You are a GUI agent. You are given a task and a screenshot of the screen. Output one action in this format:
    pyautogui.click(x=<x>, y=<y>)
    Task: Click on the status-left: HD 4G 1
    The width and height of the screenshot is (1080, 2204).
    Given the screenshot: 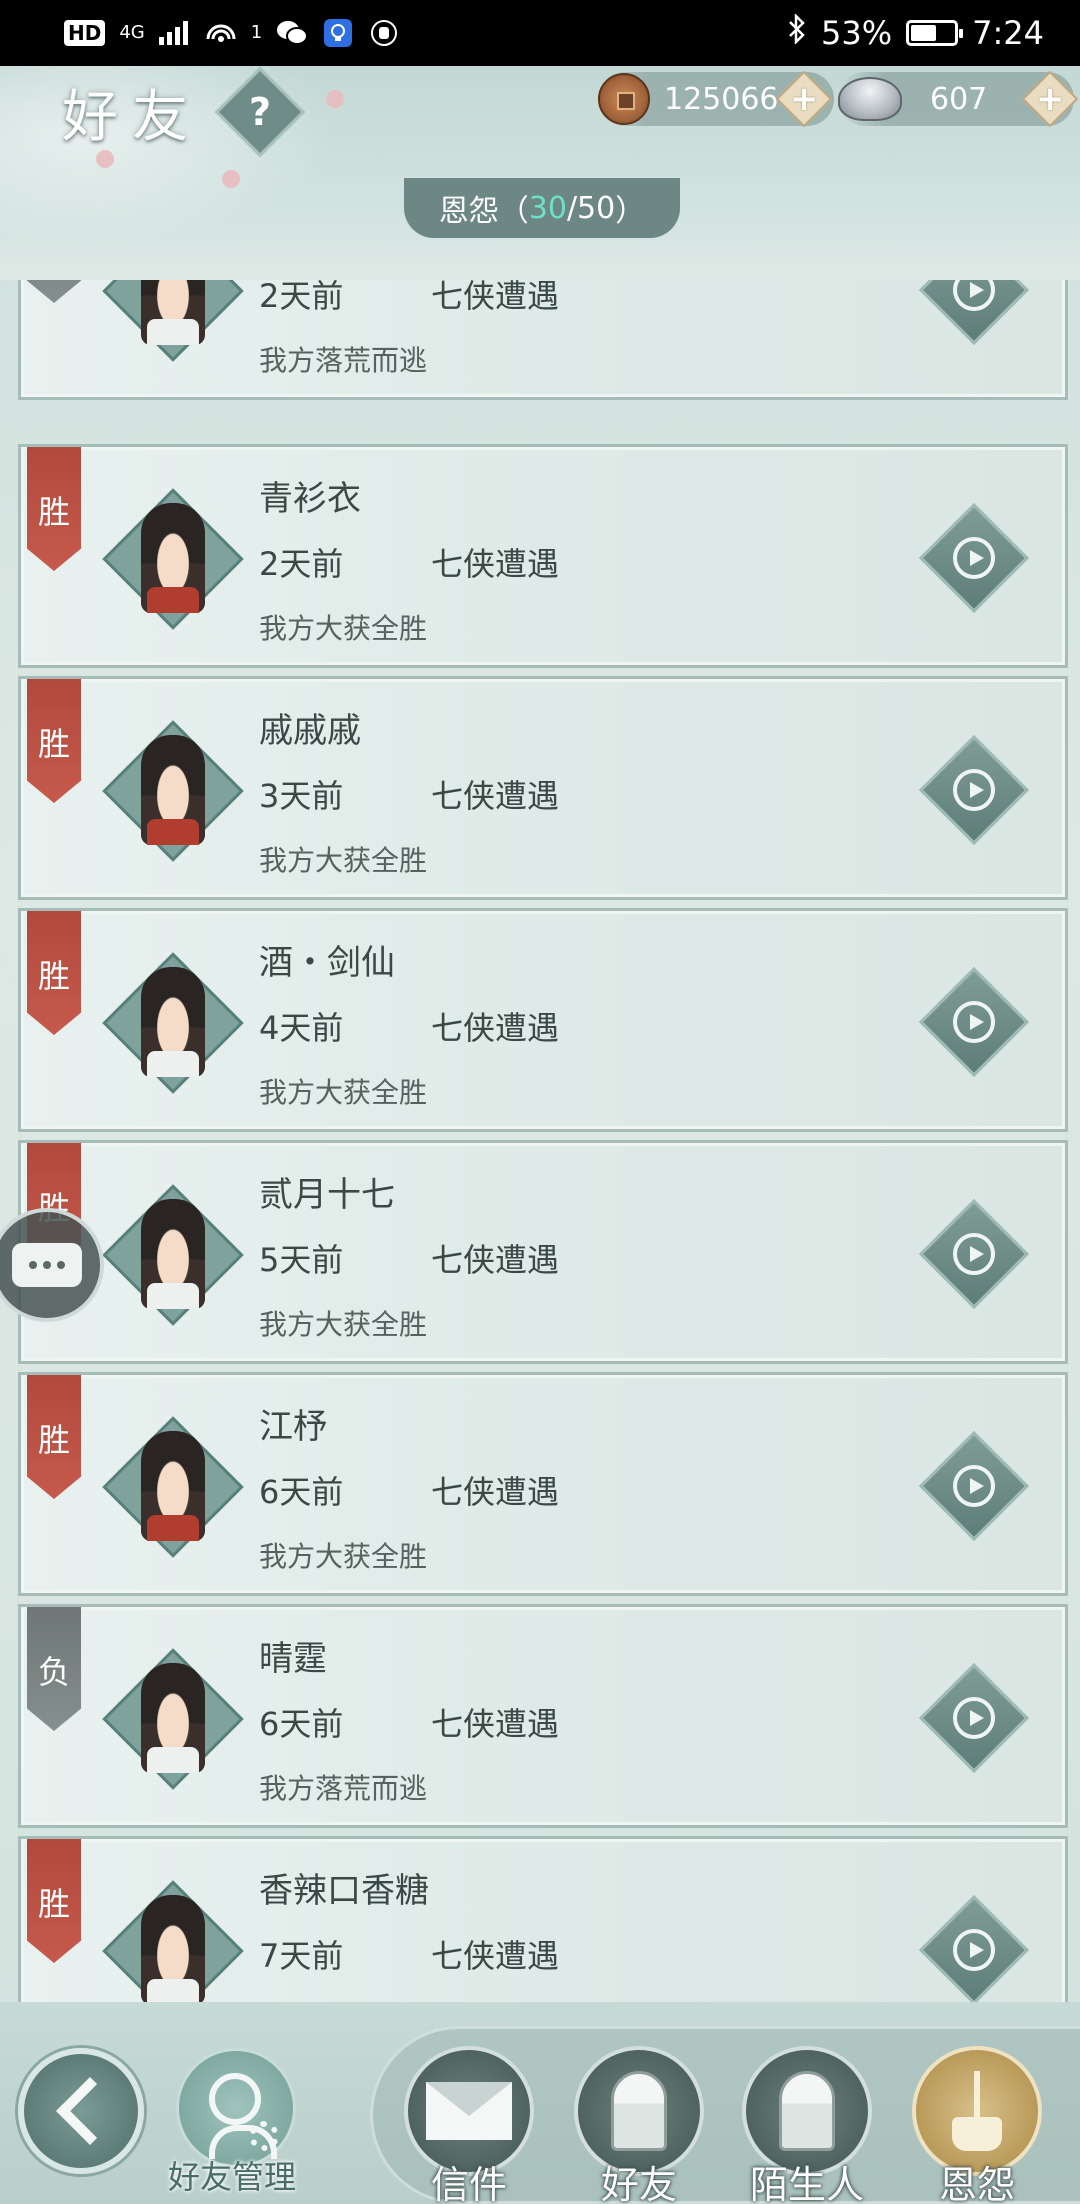 What is the action you would take?
    pyautogui.click(x=232, y=33)
    